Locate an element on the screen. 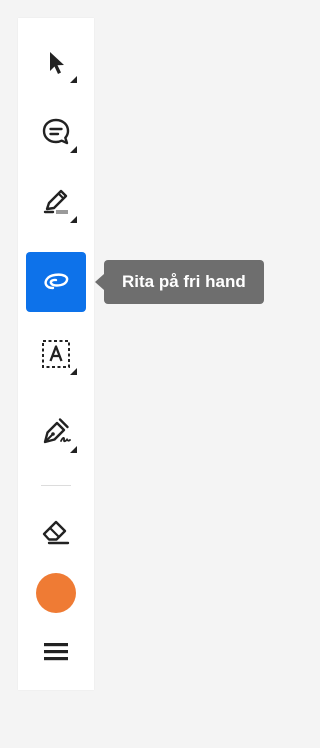  select-tool-button is located at coordinates (56, 62).